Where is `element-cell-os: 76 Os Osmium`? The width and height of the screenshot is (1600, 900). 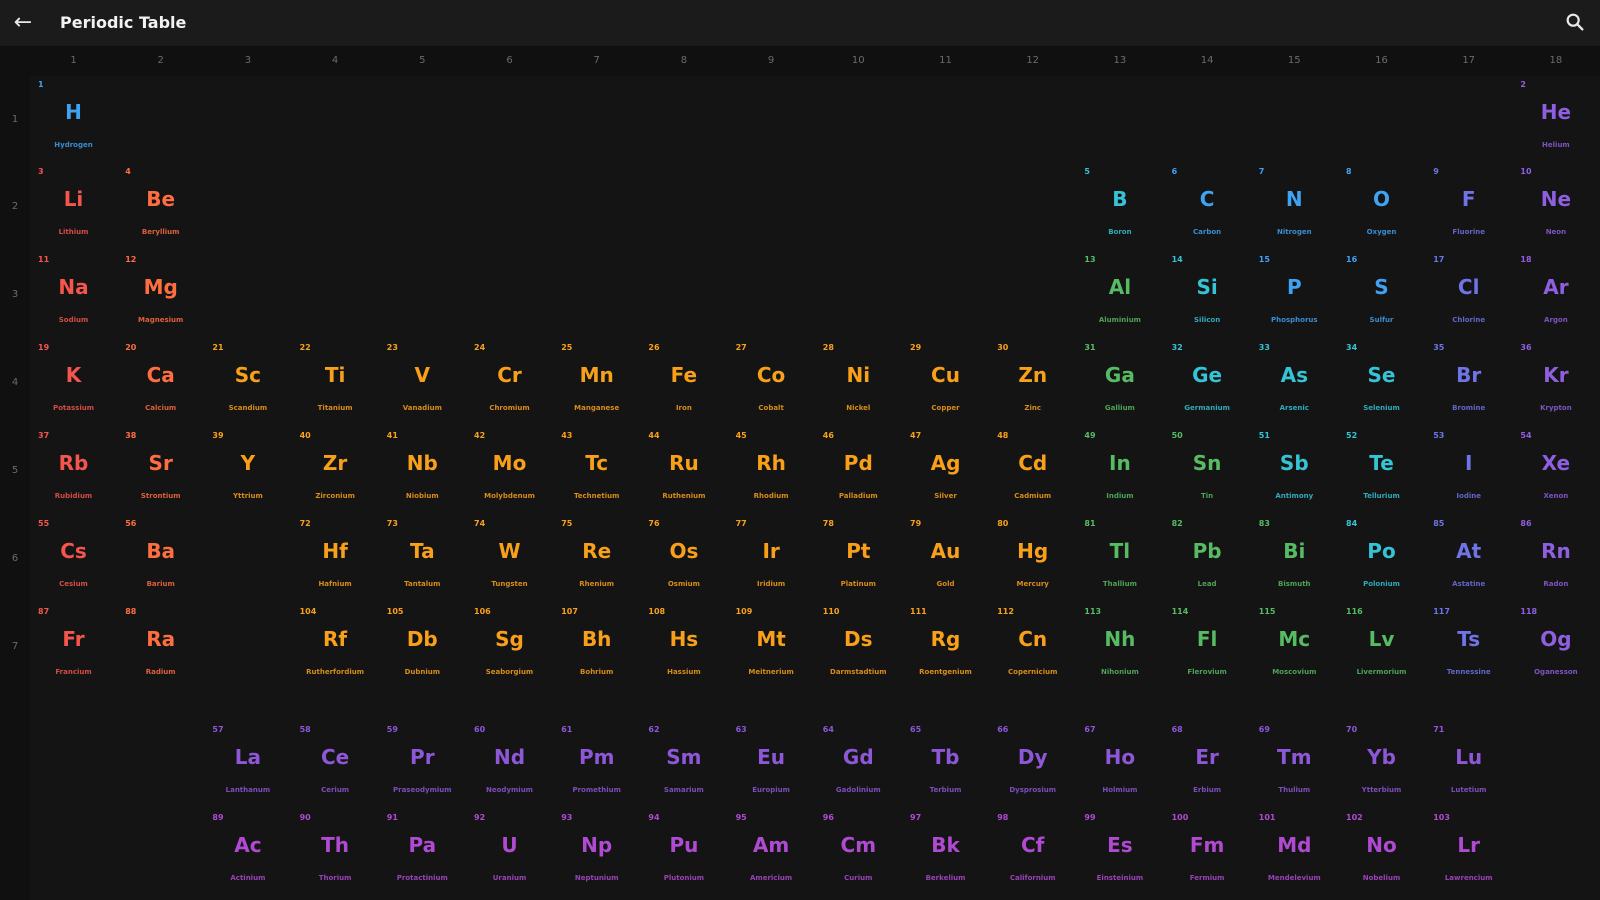 element-cell-os: 76 Os Osmium is located at coordinates (683, 560).